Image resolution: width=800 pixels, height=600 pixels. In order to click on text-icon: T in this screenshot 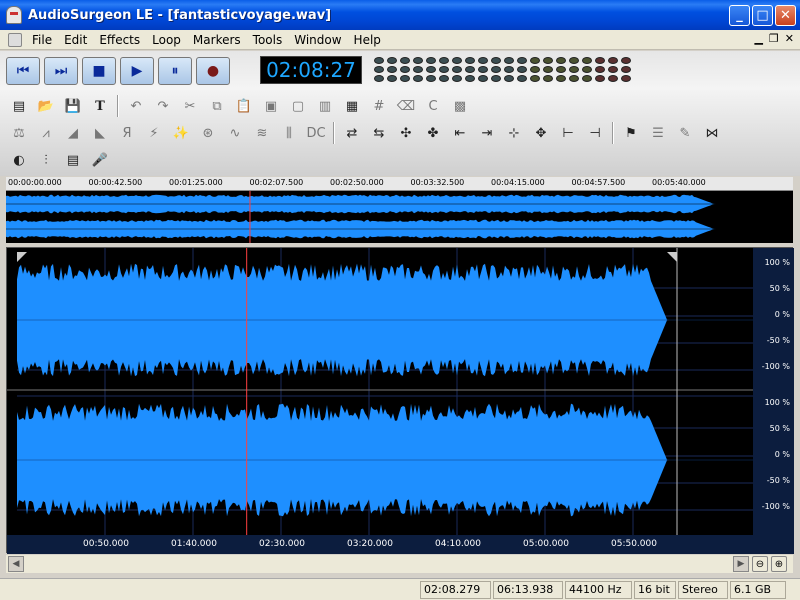, I will do `click(100, 106)`.